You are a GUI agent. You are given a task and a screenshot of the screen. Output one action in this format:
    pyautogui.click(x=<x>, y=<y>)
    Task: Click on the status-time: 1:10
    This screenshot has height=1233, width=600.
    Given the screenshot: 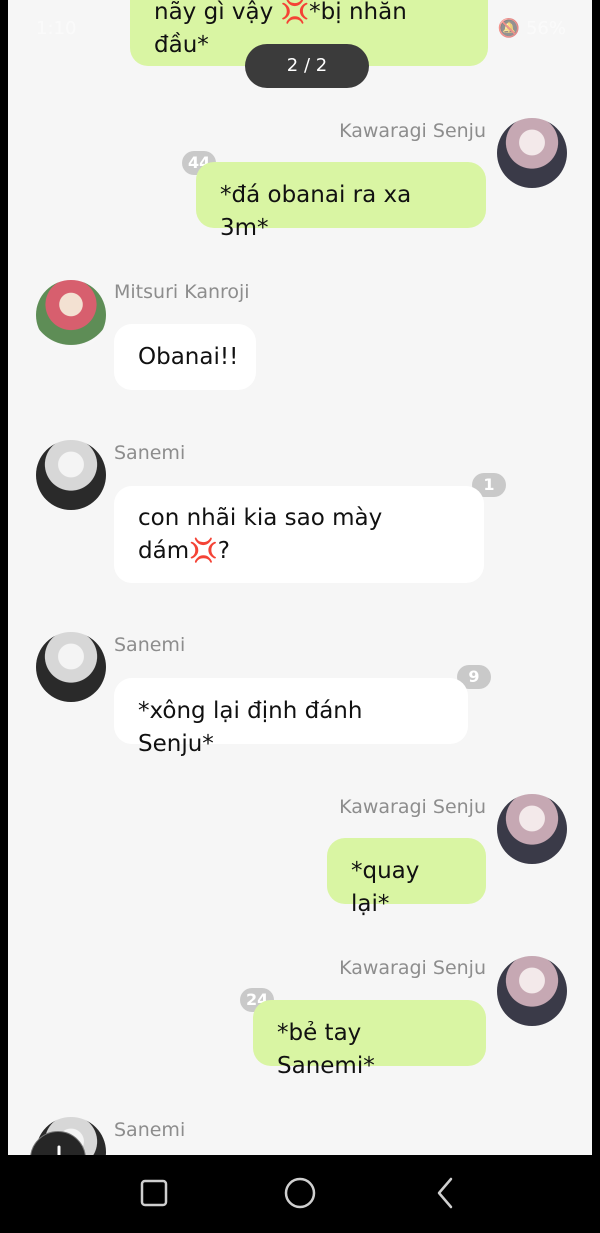 What is the action you would take?
    pyautogui.click(x=56, y=28)
    